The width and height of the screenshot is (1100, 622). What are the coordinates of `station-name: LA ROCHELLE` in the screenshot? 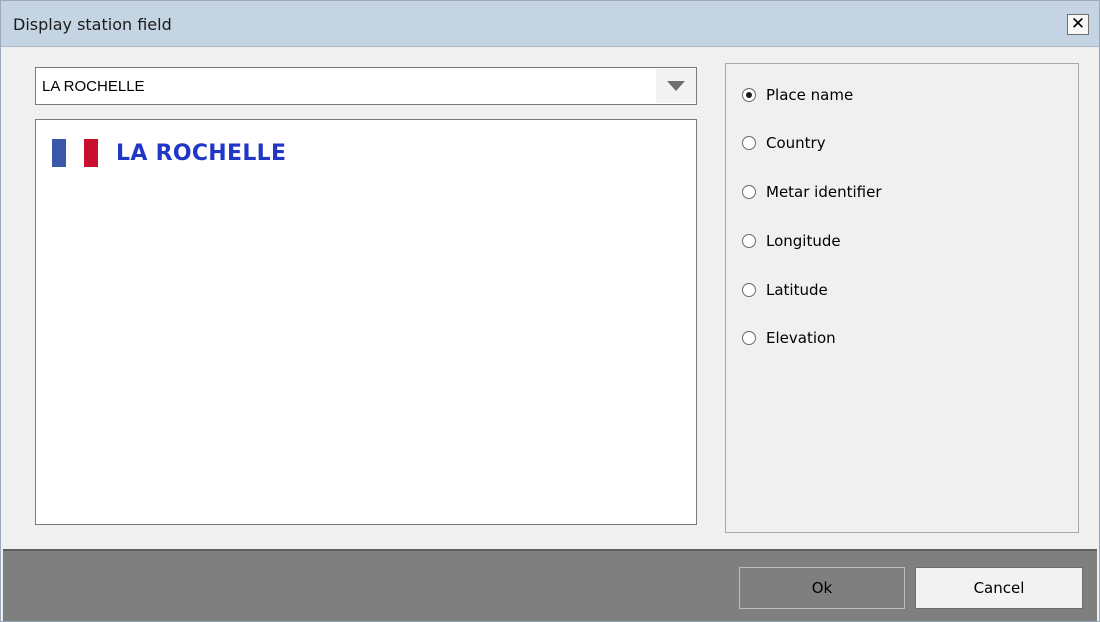 It's located at (201, 153).